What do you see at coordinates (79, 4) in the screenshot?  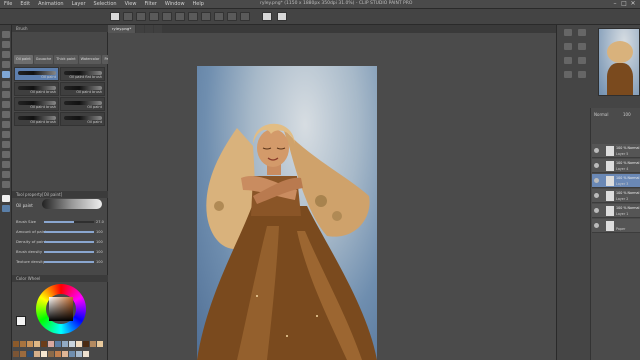 I see `menu-layer: Layer` at bounding box center [79, 4].